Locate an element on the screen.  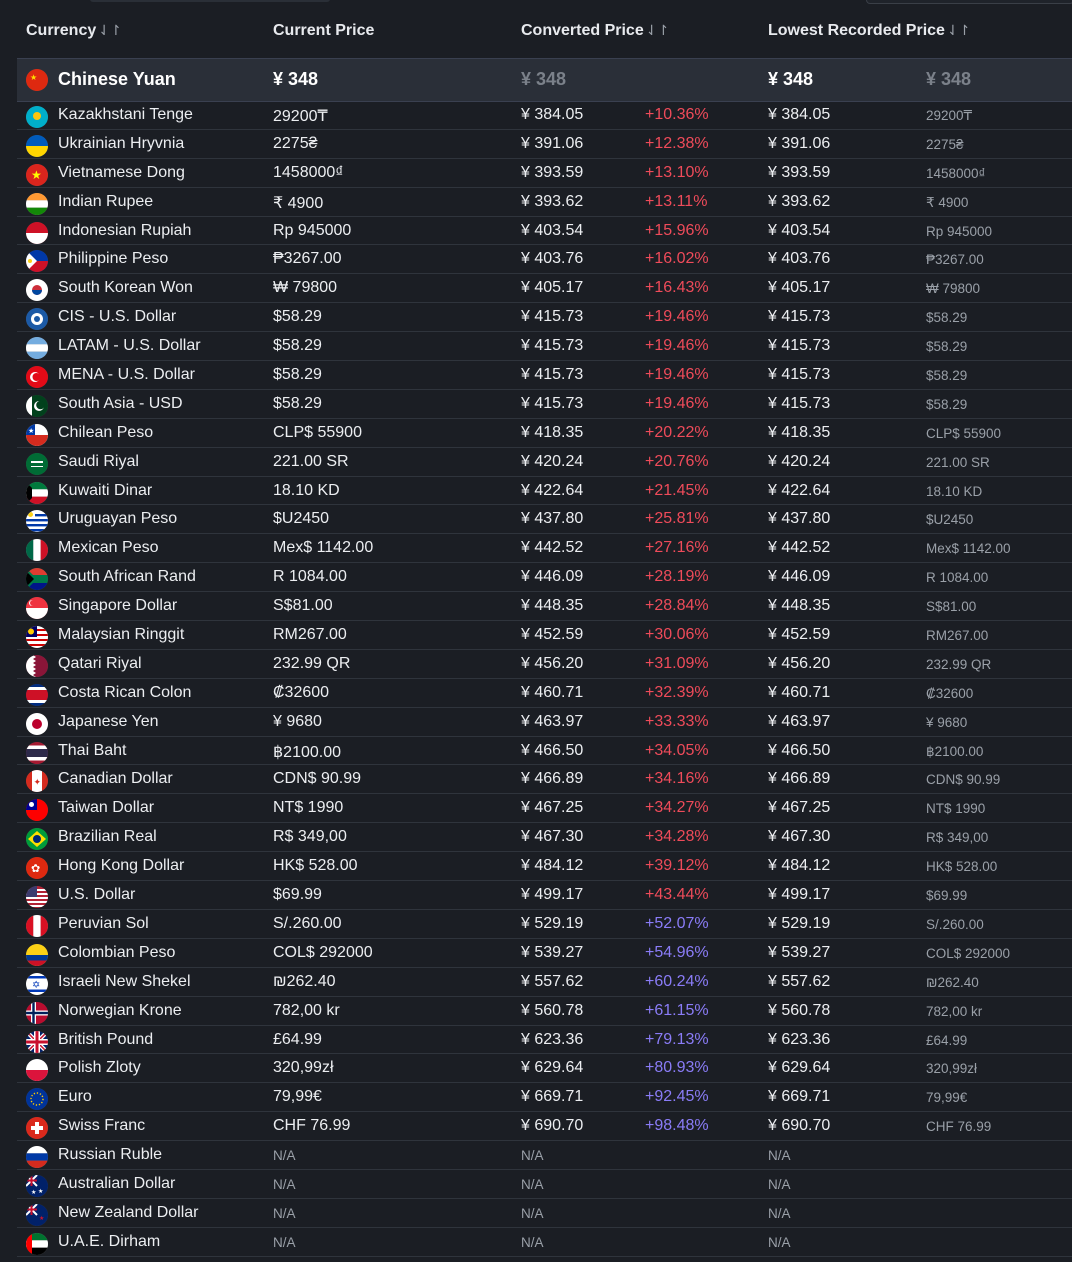
converted-price: ¥ 456.20 is located at coordinates (552, 663).